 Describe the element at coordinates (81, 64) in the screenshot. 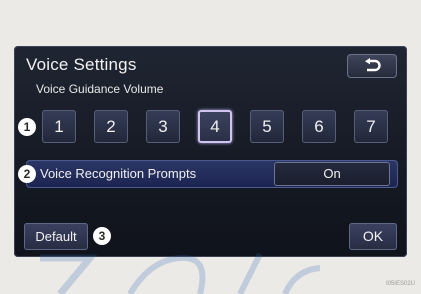

I see `page-title: Voice Settings` at that location.